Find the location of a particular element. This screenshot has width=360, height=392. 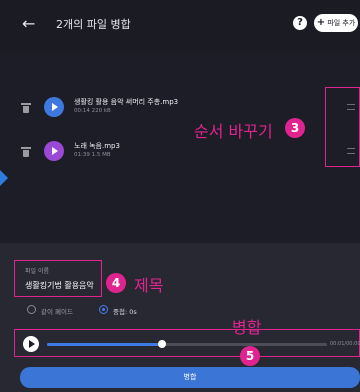

file-meta: 01:39 1.5 MB is located at coordinates (92, 155).